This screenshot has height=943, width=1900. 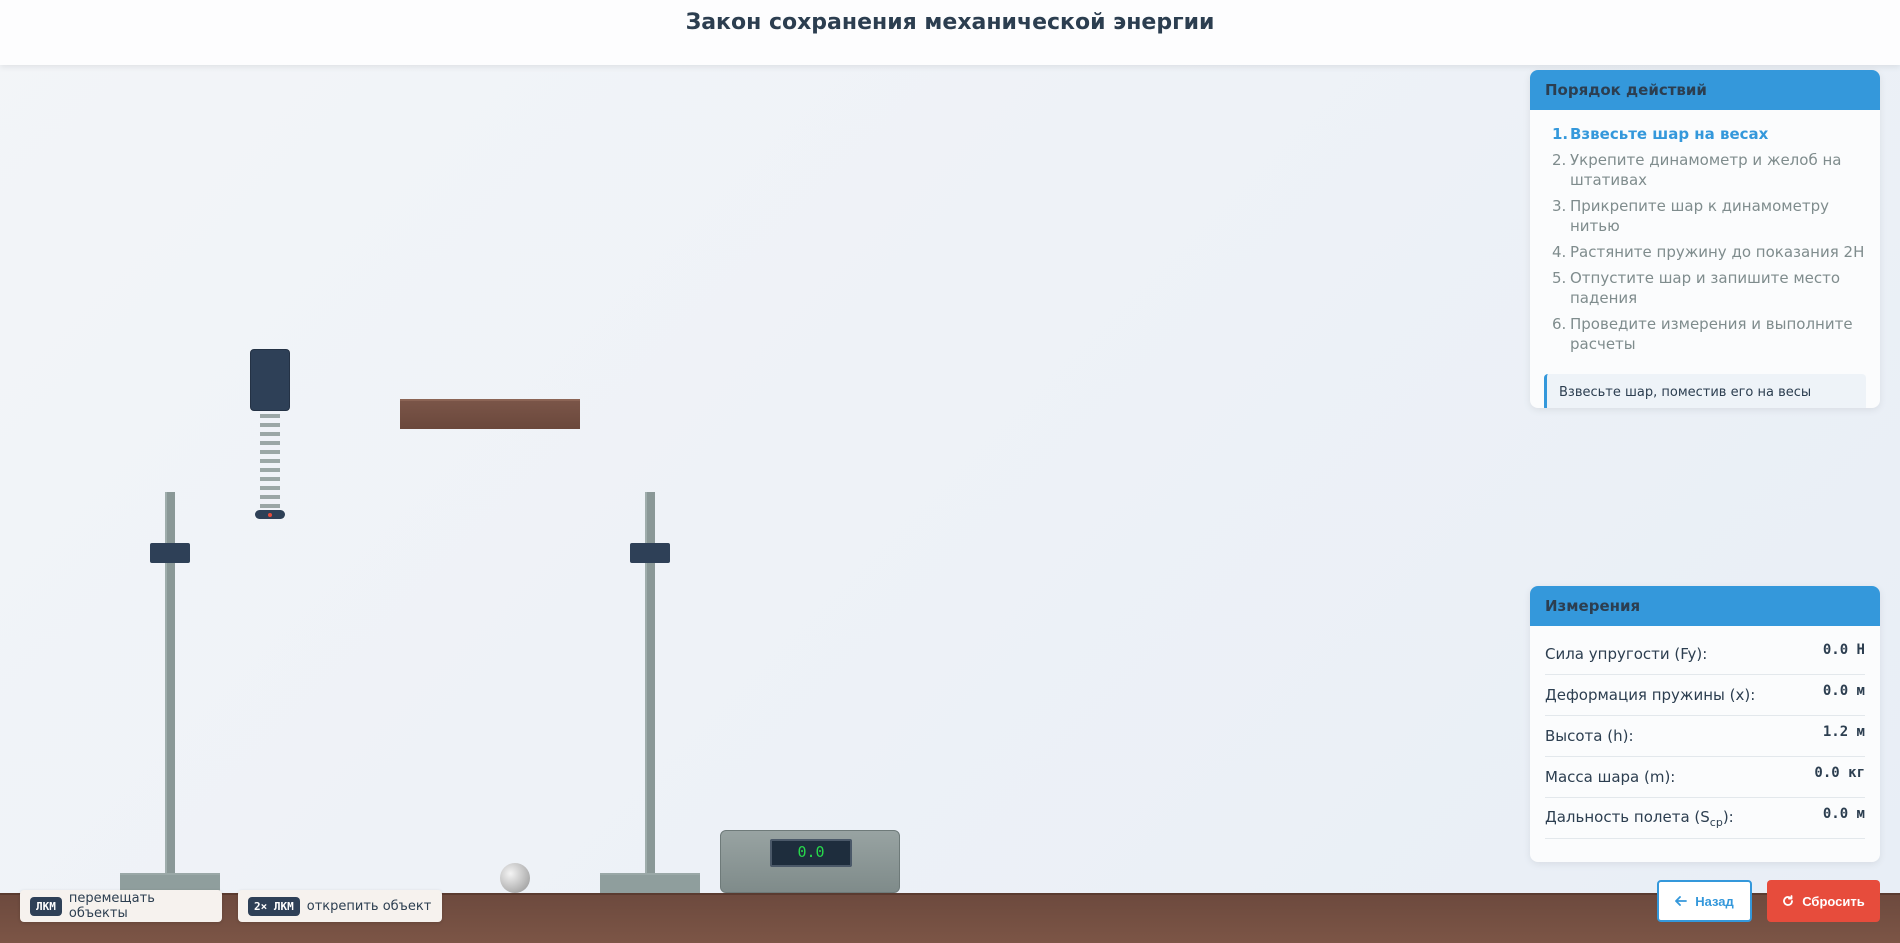 I want to click on stand-base, so click(x=650, y=883).